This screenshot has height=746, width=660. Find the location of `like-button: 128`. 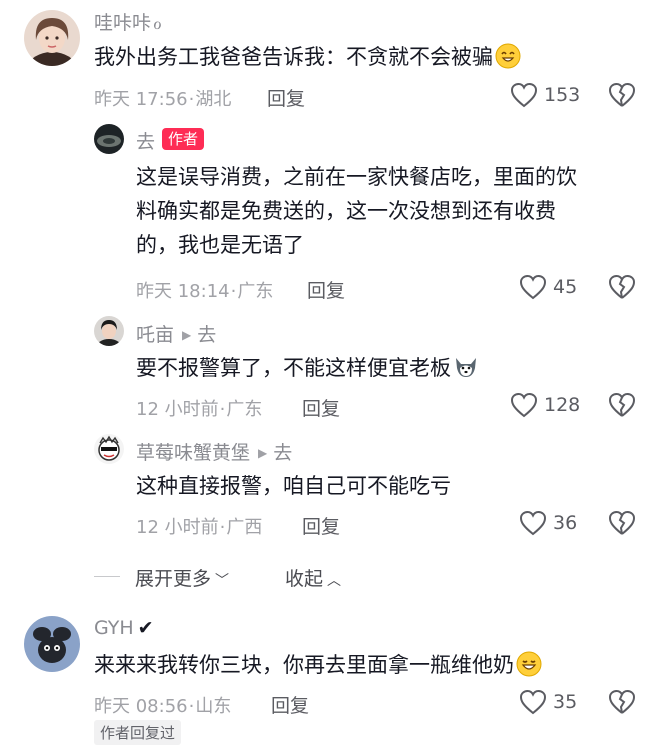

like-button: 128 is located at coordinates (545, 405).